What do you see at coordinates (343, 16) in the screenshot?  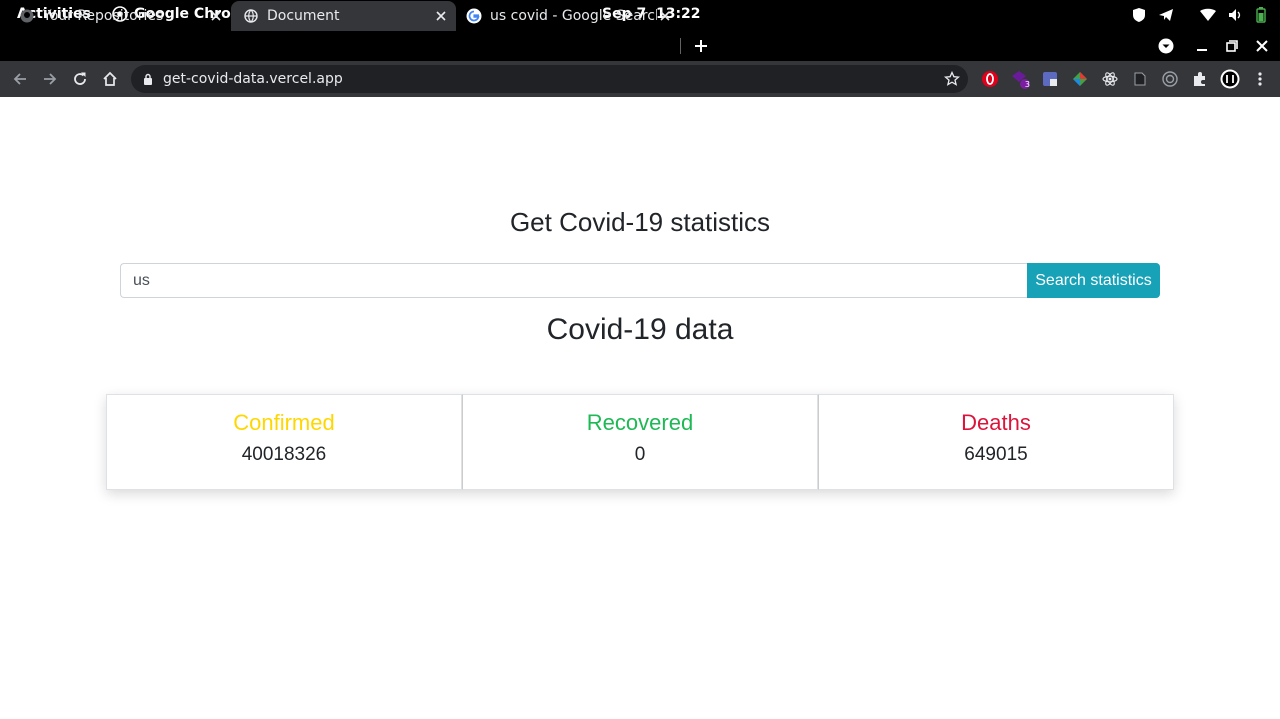 I see `tab-document: Document` at bounding box center [343, 16].